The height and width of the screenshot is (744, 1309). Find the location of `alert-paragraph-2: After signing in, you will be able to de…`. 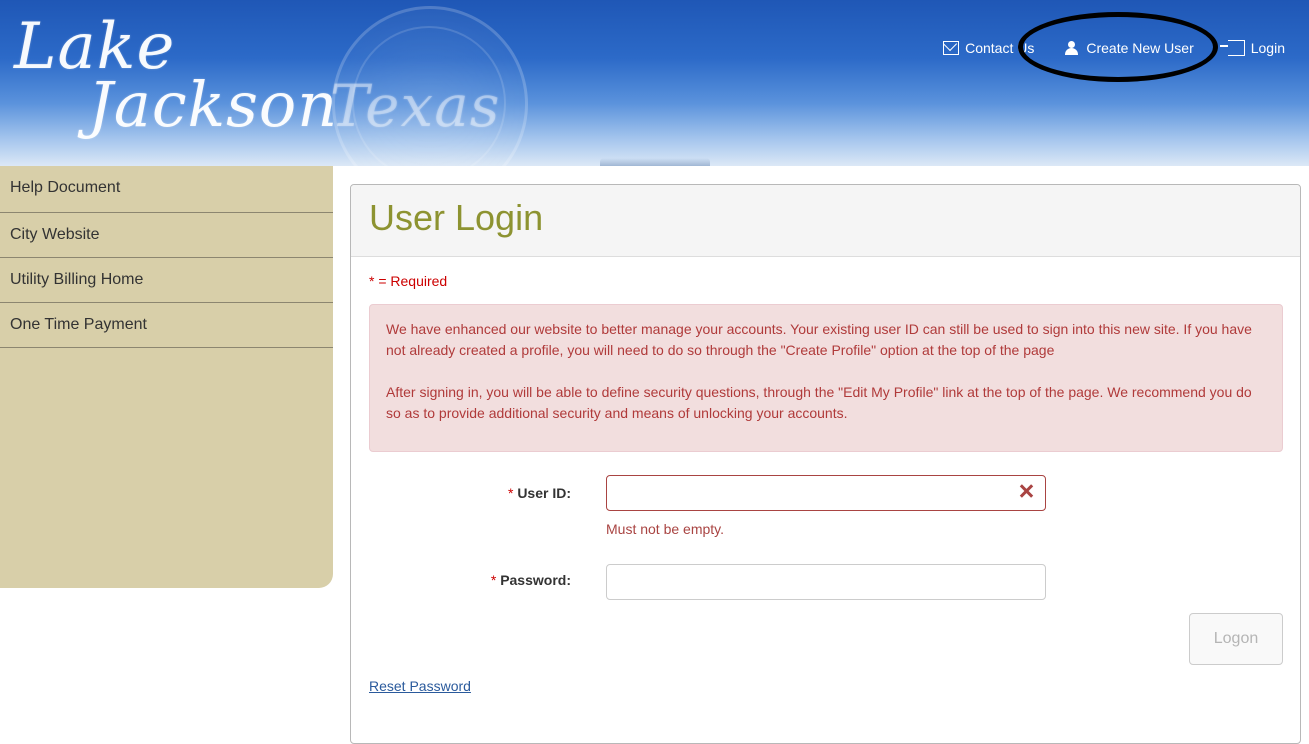

alert-paragraph-2: After signing in, you will be able to de… is located at coordinates (819, 402).